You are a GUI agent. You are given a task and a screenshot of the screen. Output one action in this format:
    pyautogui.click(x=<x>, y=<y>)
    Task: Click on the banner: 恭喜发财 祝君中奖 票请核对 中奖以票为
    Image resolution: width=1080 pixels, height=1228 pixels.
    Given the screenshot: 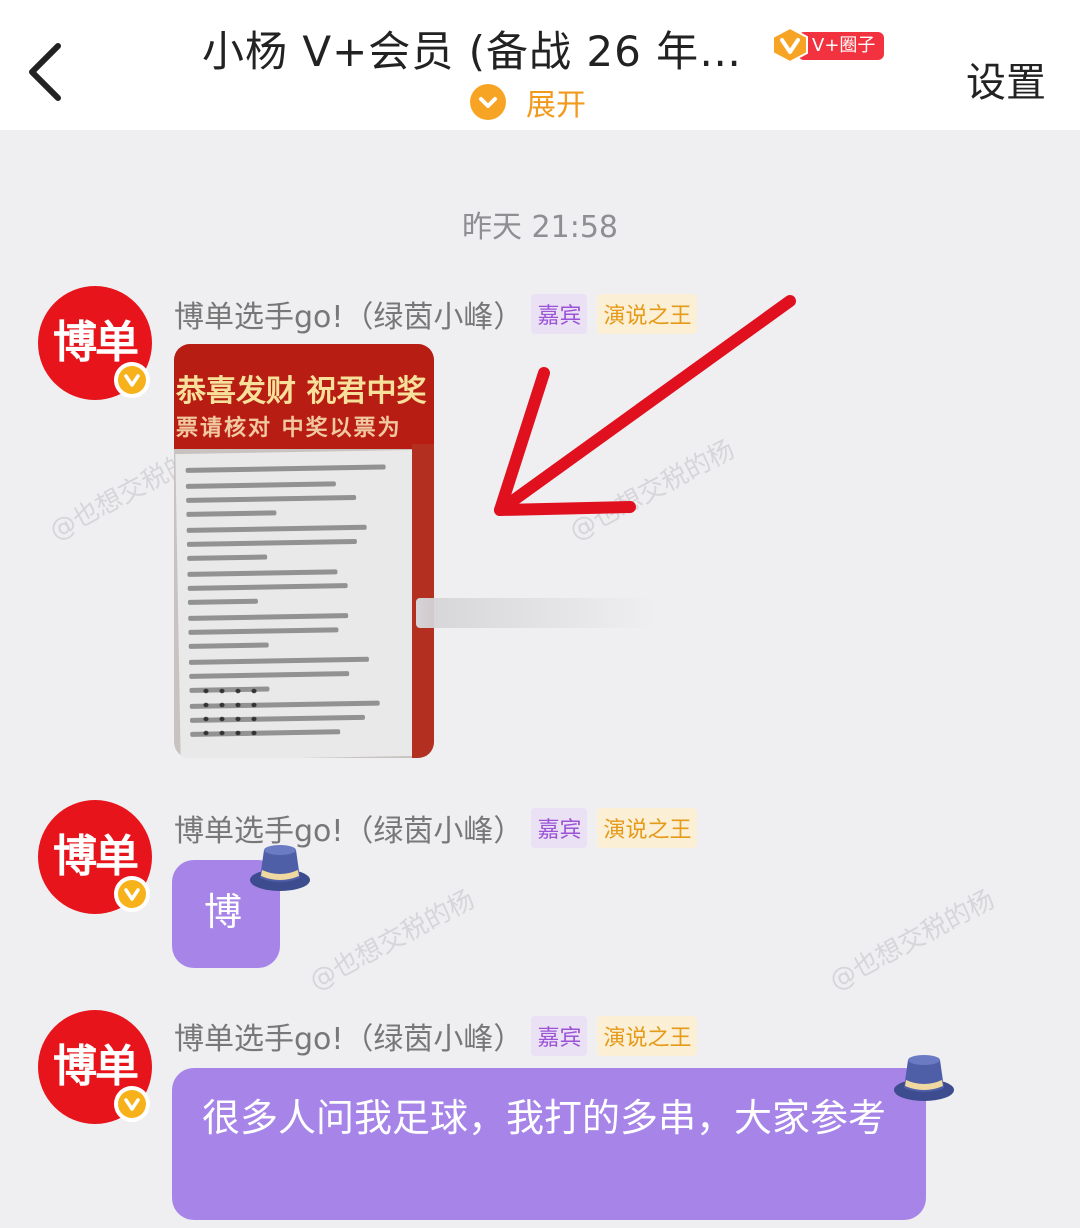 What is the action you would take?
    pyautogui.click(x=304, y=396)
    